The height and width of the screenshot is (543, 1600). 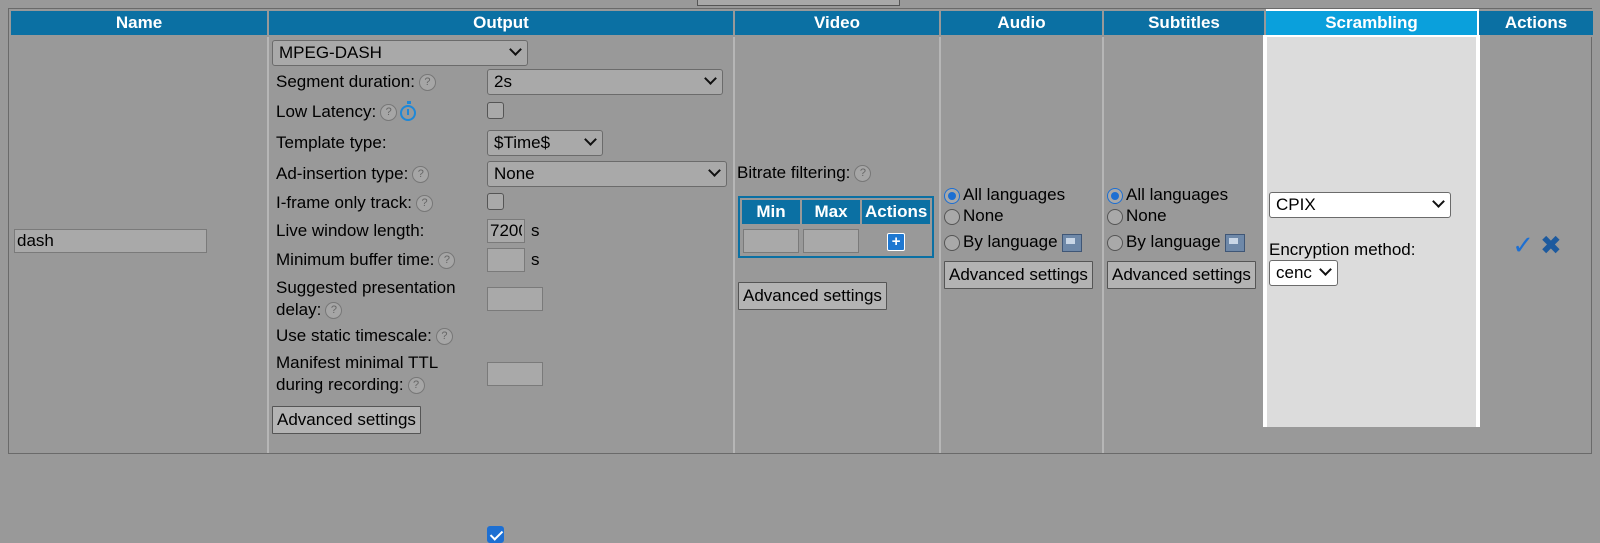 I want to click on manifest-ttl-input, so click(x=515, y=374).